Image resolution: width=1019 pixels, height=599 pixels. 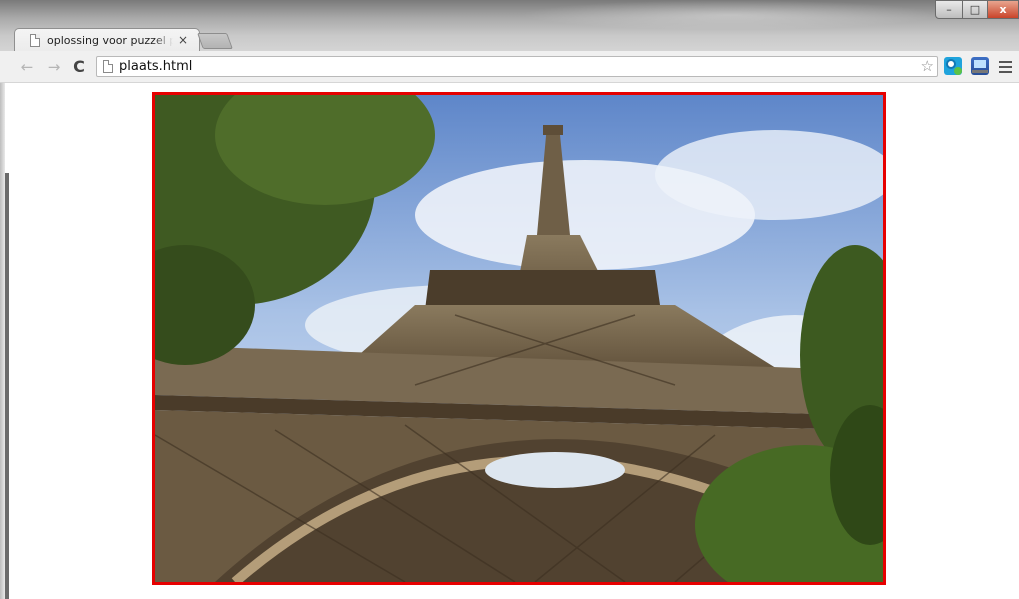 I want to click on close-window-button: x, so click(x=1003, y=9).